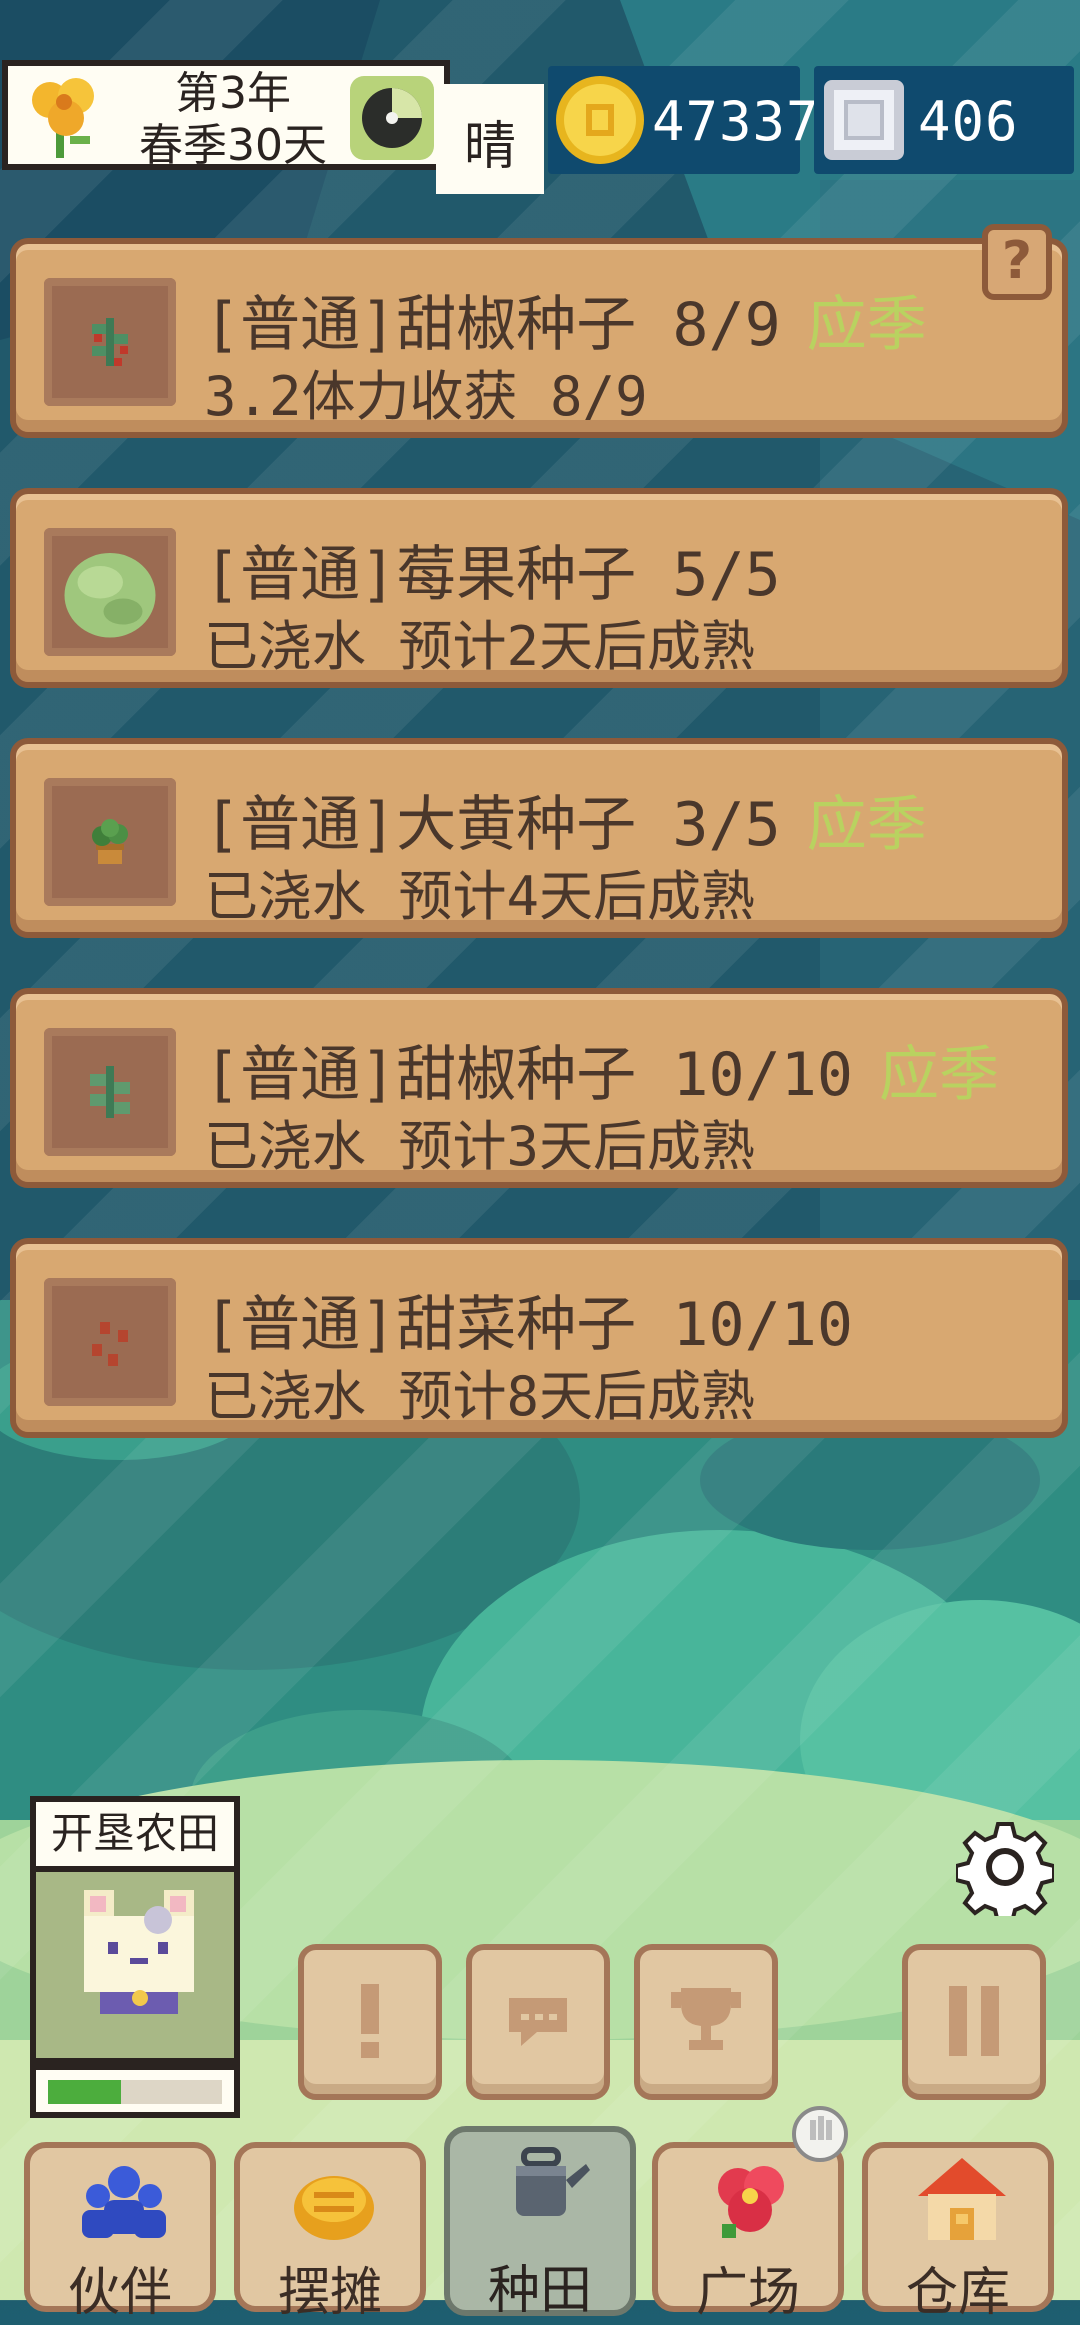 The image size is (1080, 2325). I want to click on nav-label: 摆摊, so click(329, 2293).